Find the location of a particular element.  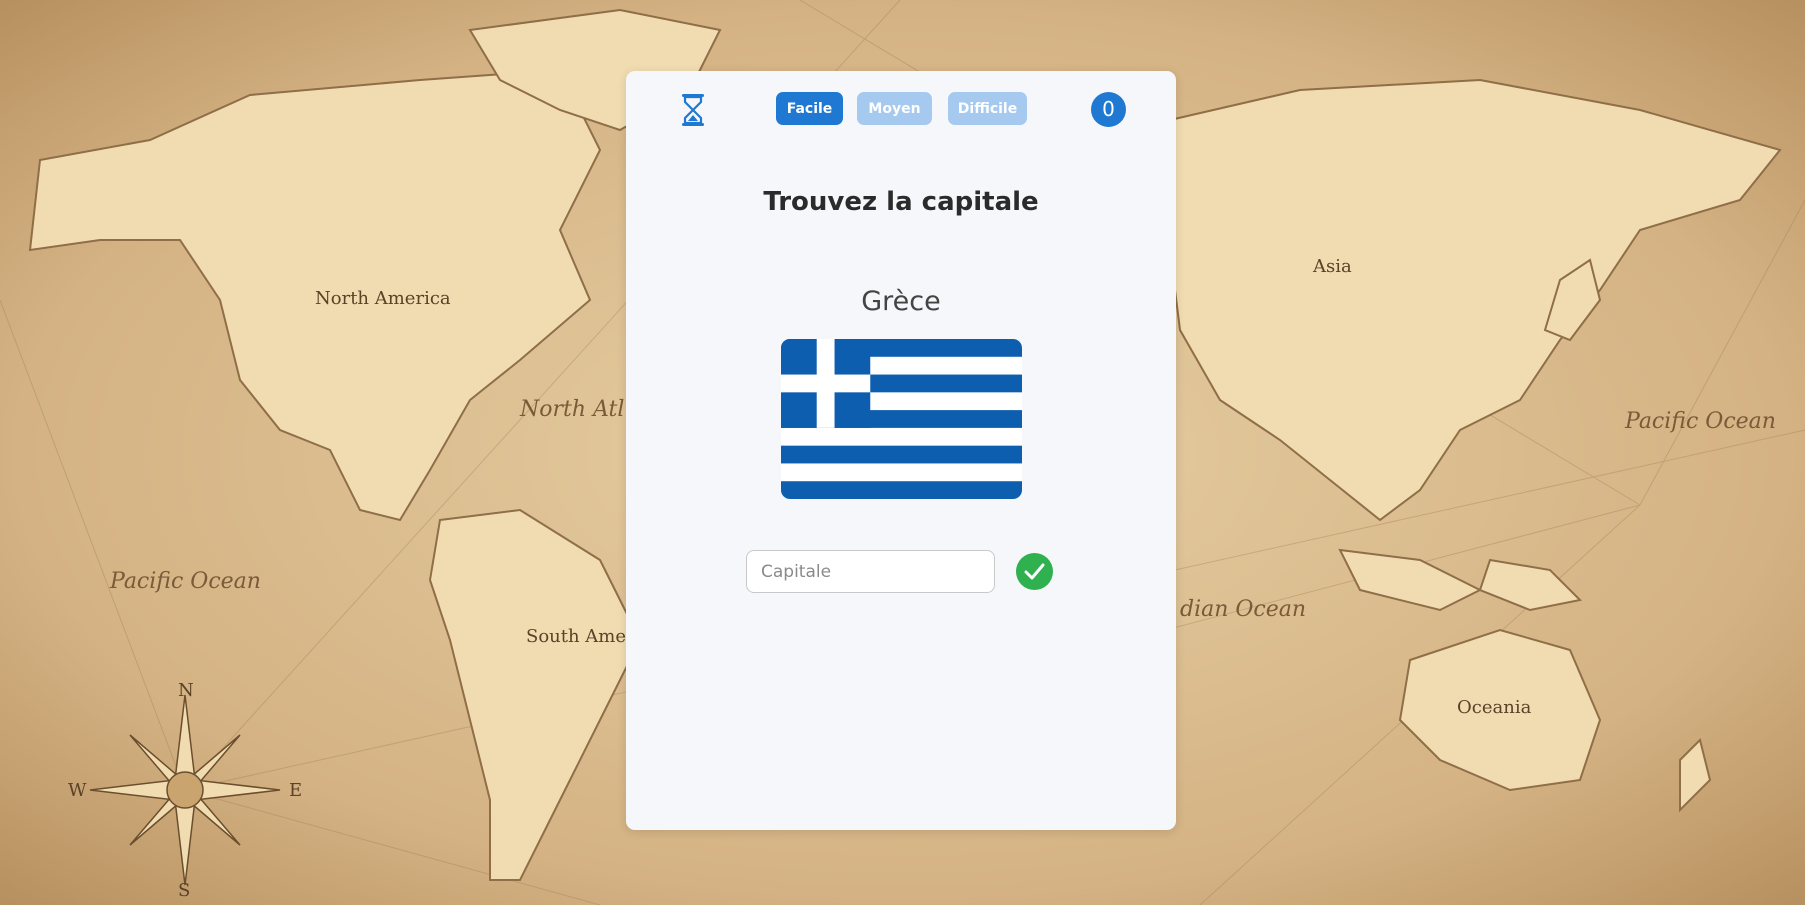

map-label-indian-ocean: dian Ocean is located at coordinates (1243, 609).